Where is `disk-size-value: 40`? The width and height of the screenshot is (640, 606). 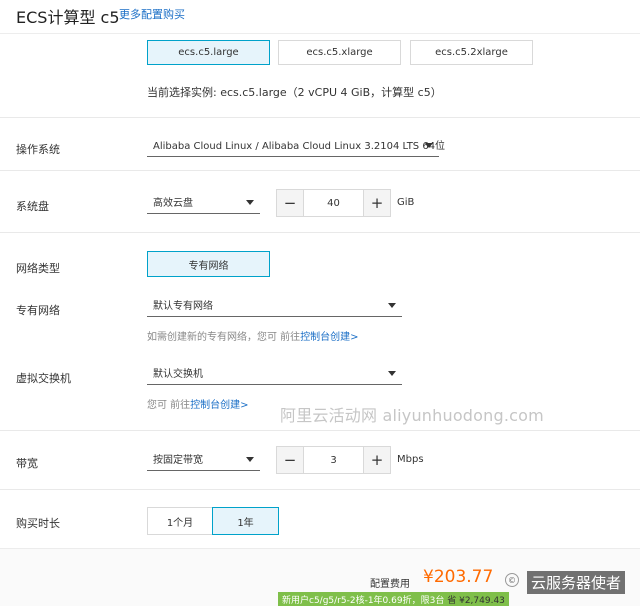 disk-size-value: 40 is located at coordinates (333, 203).